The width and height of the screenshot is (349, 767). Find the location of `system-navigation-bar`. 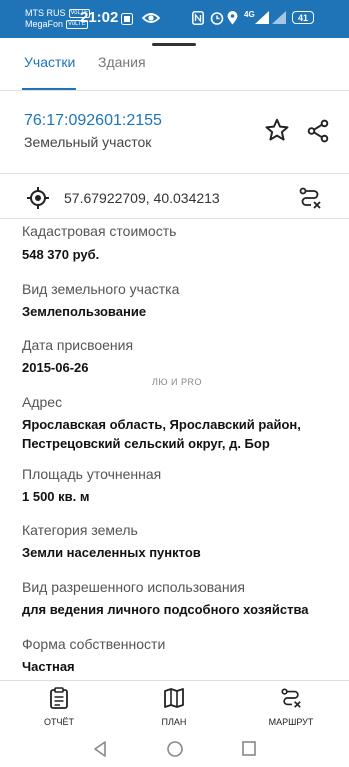

system-navigation-bar is located at coordinates (174, 751).